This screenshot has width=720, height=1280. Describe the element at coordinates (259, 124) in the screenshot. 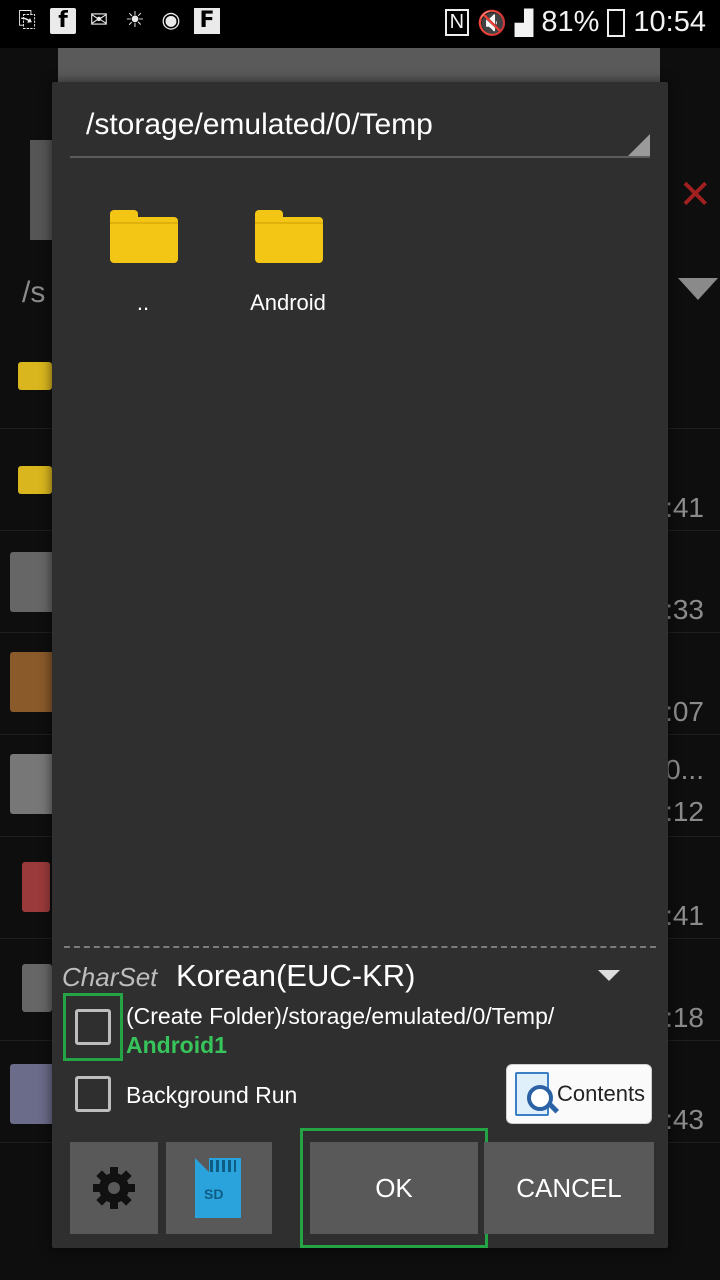

I see `current-path: /storage/emulated/0/Temp` at that location.